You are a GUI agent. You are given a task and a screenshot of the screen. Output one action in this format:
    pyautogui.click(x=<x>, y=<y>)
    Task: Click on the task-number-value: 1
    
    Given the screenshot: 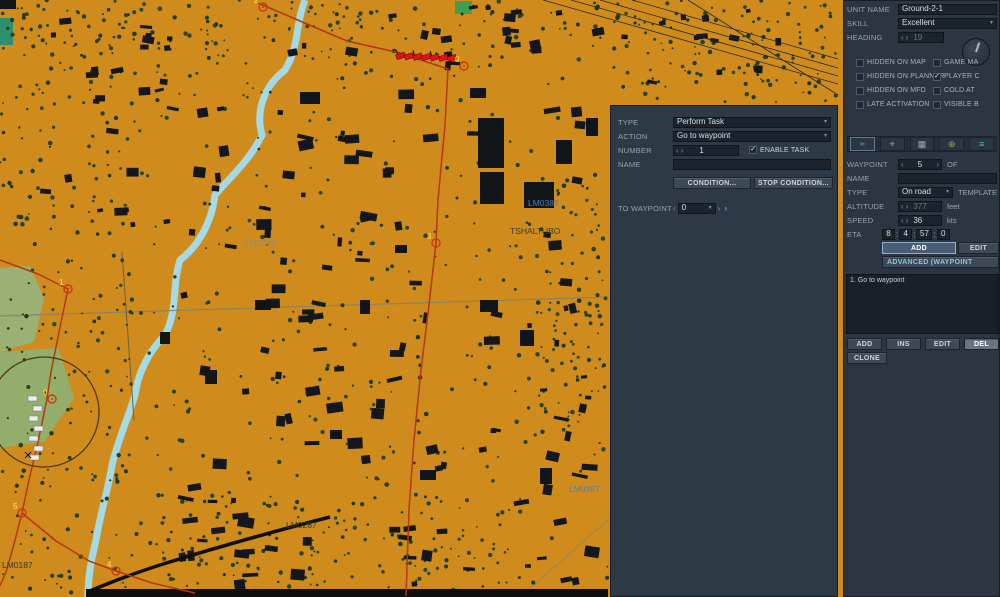 What is the action you would take?
    pyautogui.click(x=701, y=150)
    